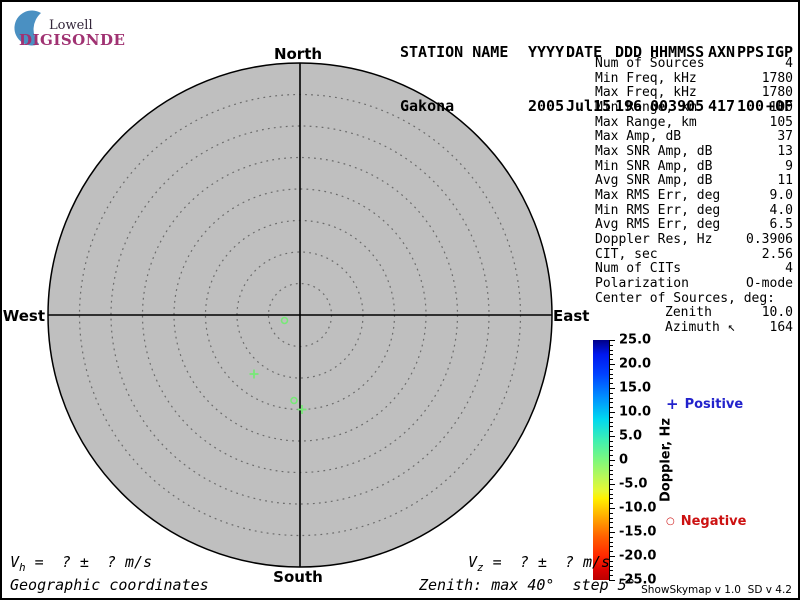 The height and width of the screenshot is (600, 800). Describe the element at coordinates (546, 52) in the screenshot. I see `header-label: YYYY` at that location.